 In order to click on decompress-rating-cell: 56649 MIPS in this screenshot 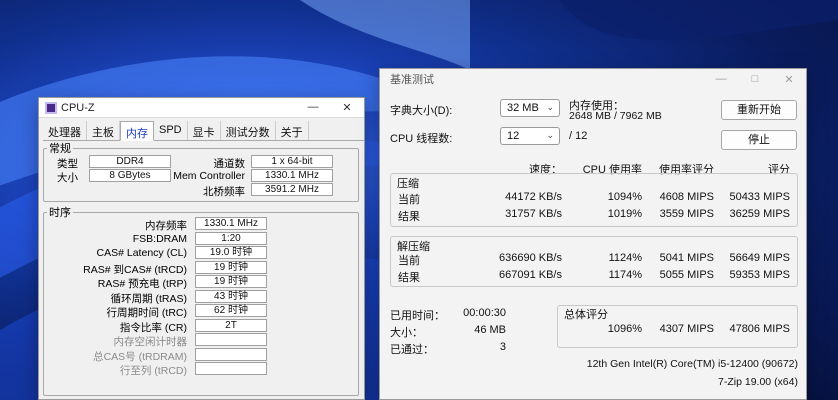, I will do `click(759, 258)`.